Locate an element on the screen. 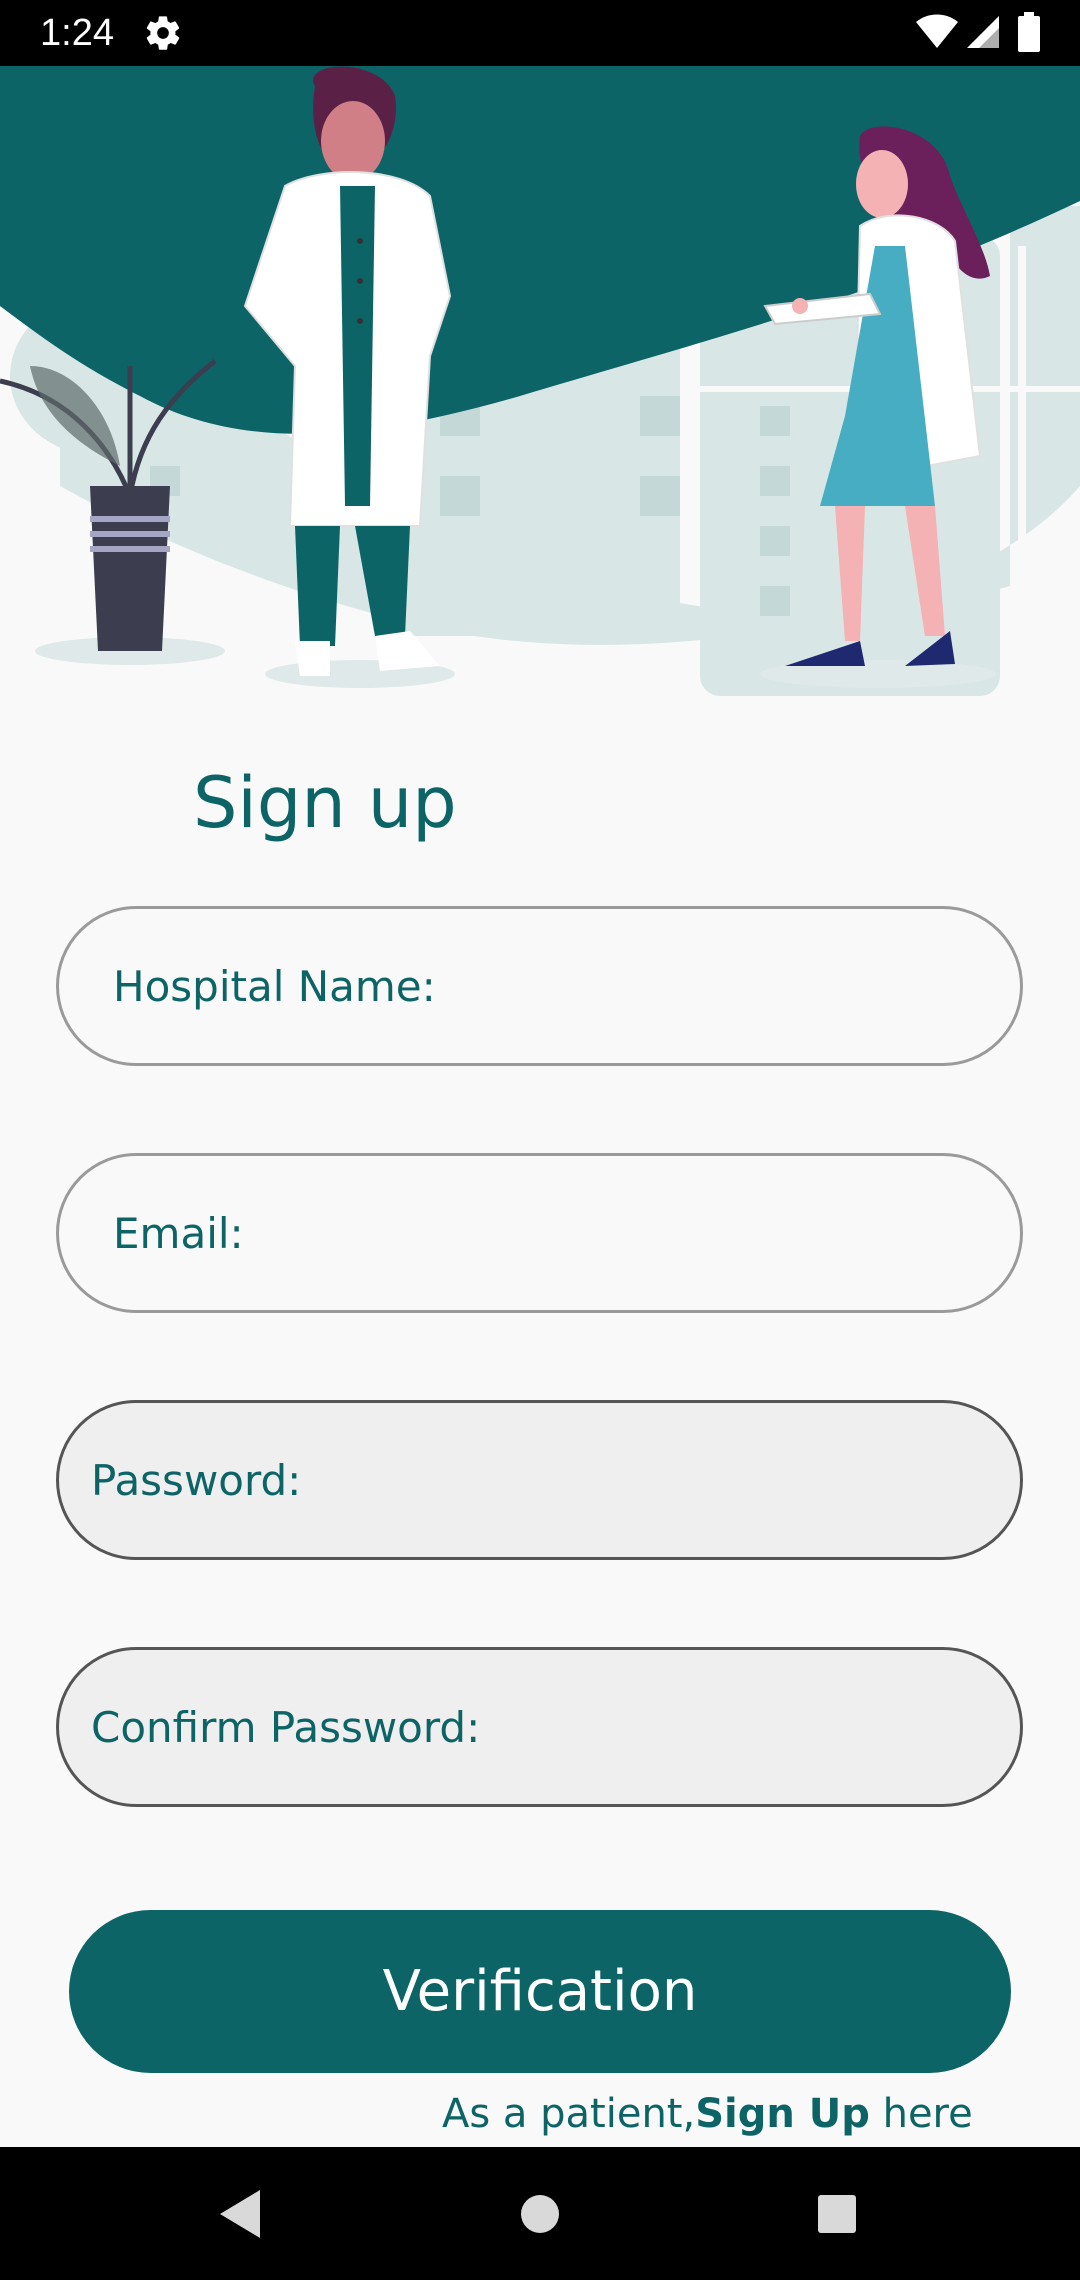 The width and height of the screenshot is (1080, 2280). patient-signup-text: As a patient,Sign Up here is located at coordinates (707, 2114).